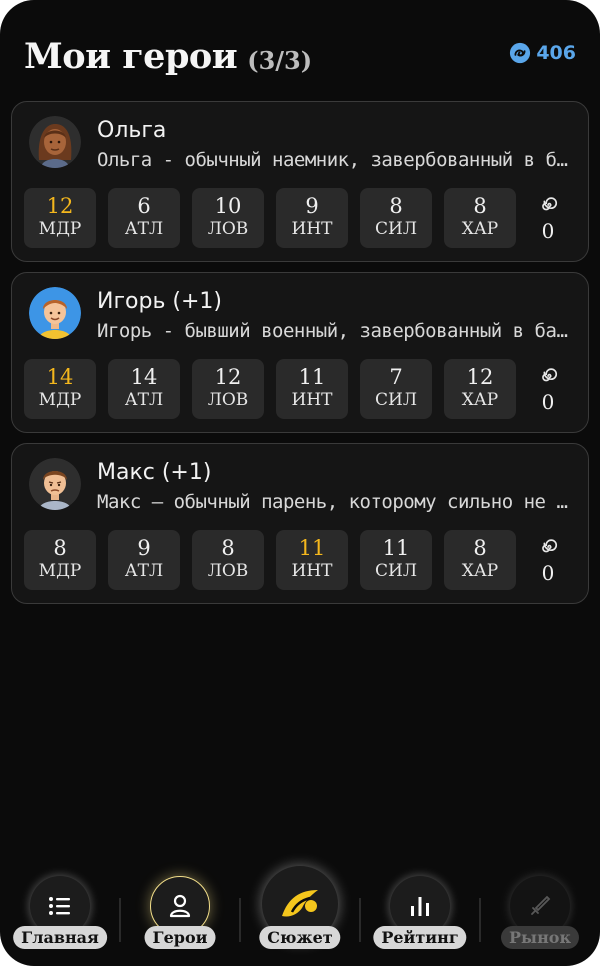 This screenshot has width=600, height=966. Describe the element at coordinates (132, 130) in the screenshot. I see `hero-name: Ольга` at that location.